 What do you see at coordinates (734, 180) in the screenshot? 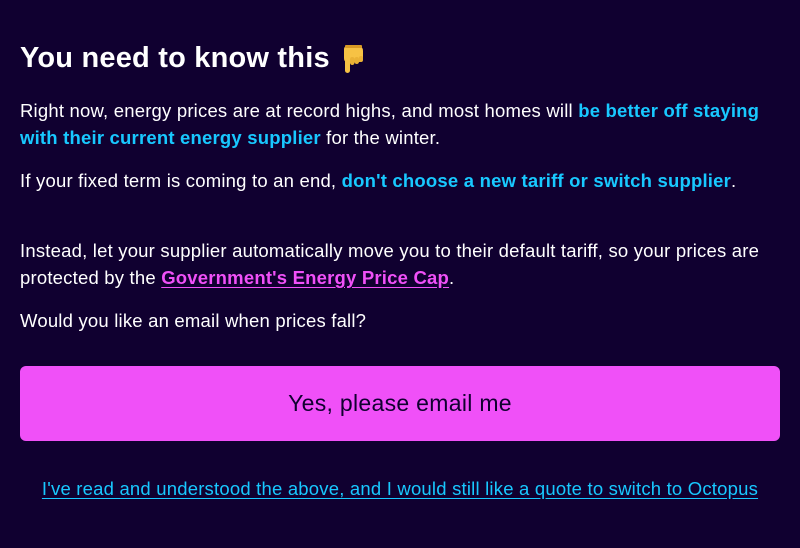
I see `fixed-term-advice-text-end: .` at bounding box center [734, 180].